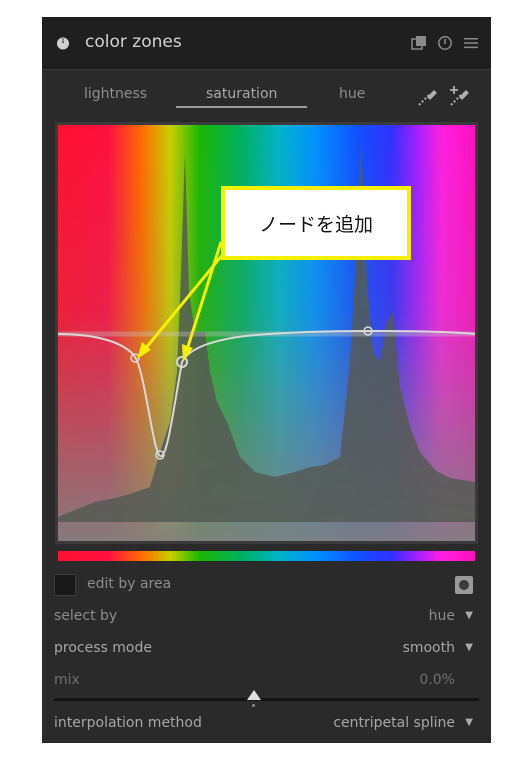 The height and width of the screenshot is (772, 527). I want to click on channel-tabs: lightness saturation hue, so click(266, 99).